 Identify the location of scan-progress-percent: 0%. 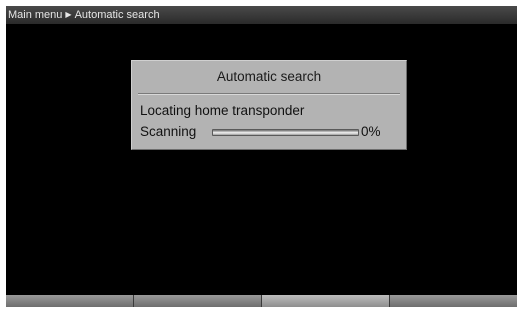
(371, 131).